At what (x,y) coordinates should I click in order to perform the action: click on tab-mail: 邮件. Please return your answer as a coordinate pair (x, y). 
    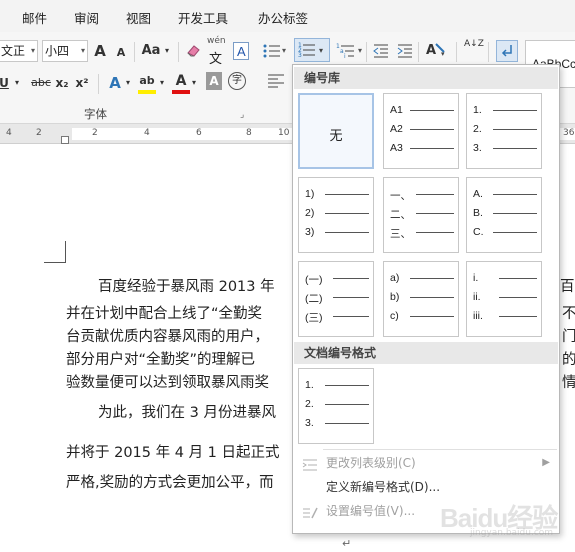
    Looking at the image, I should click on (34, 17).